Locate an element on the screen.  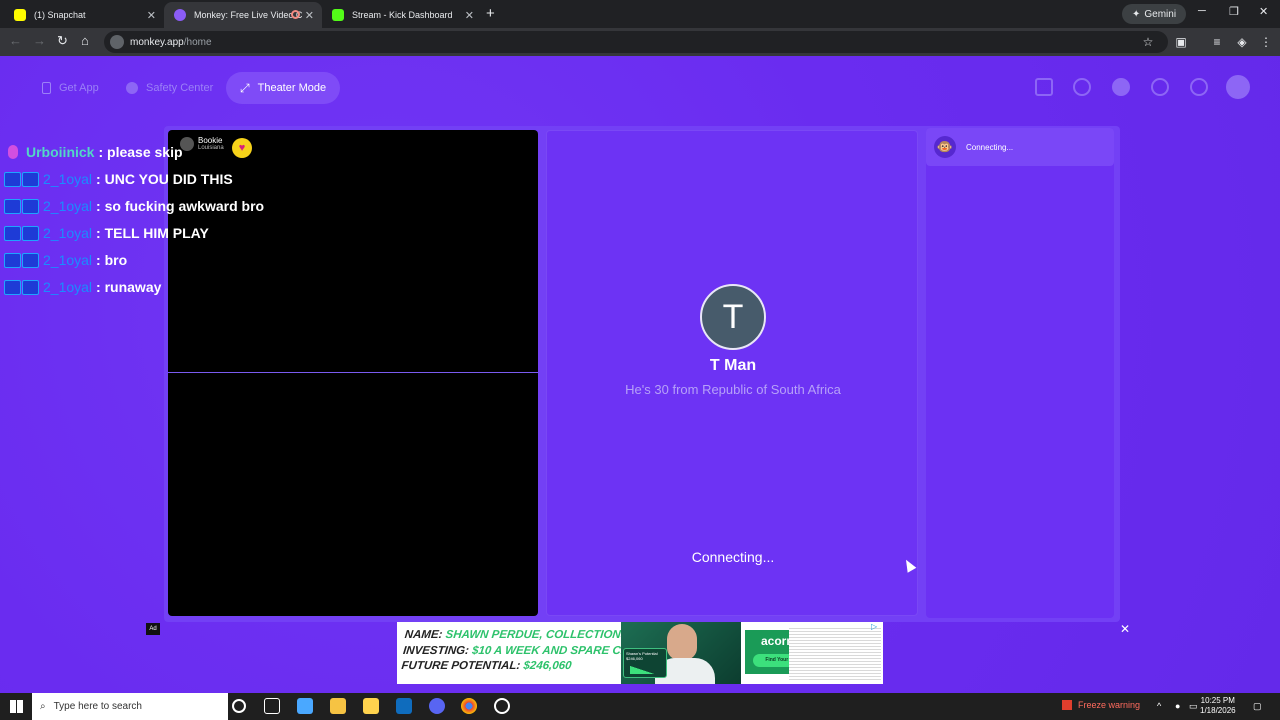
windows-start-icon is located at coordinates (16, 706).